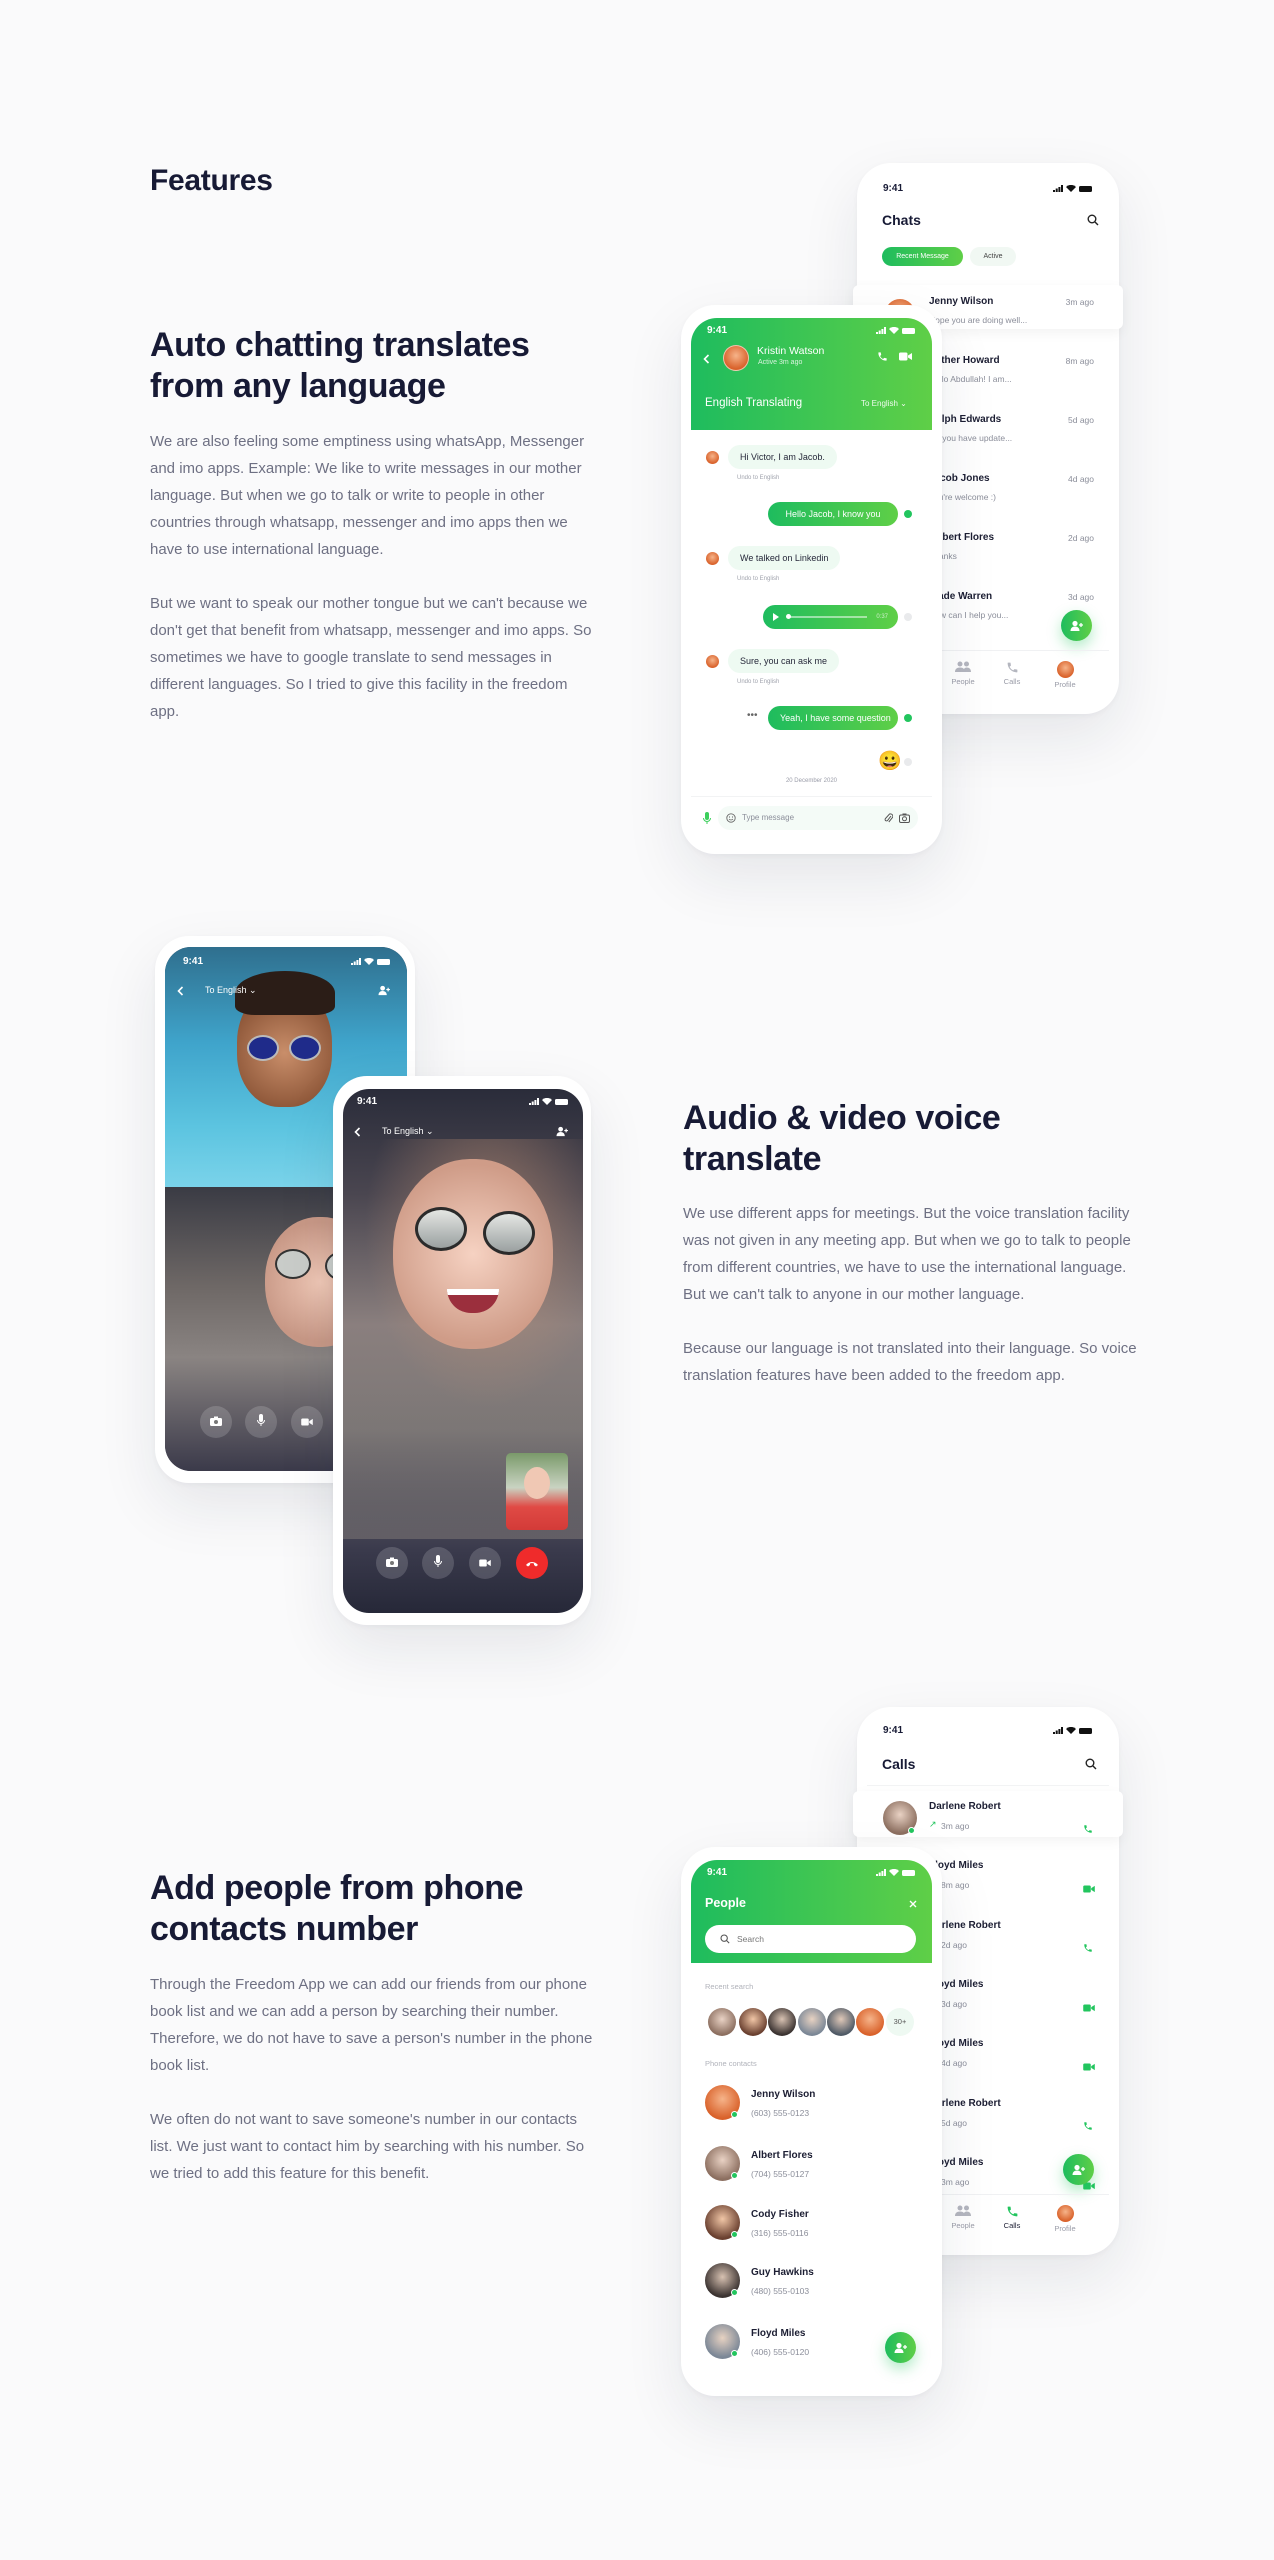  I want to click on contact-name: Kristin Watson, so click(791, 351).